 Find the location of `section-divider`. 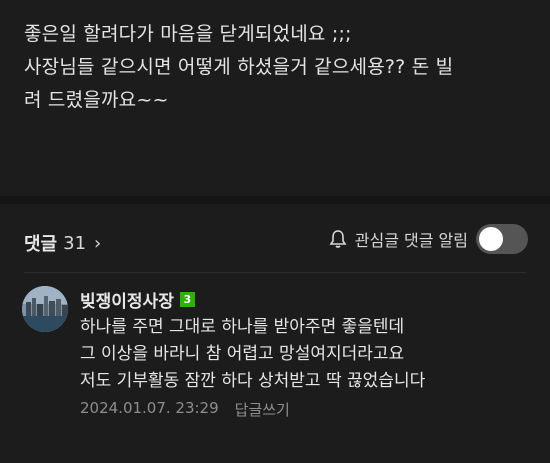

section-divider is located at coordinates (275, 200).